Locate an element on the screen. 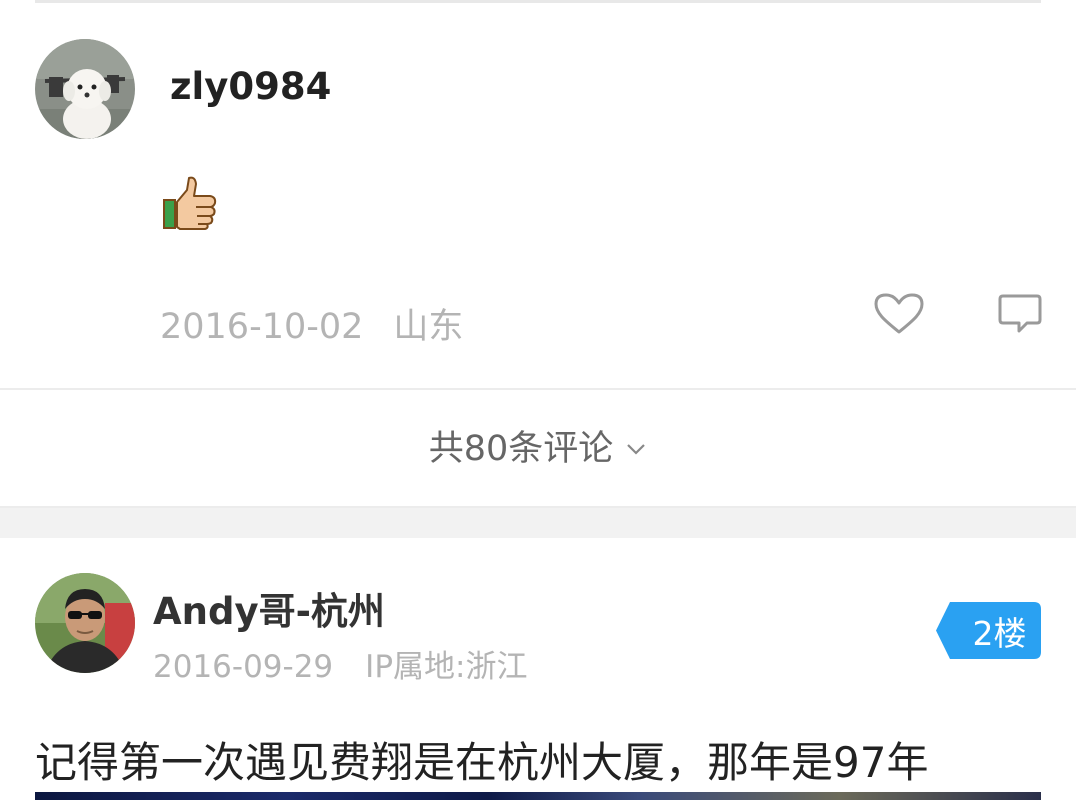 This screenshot has height=800, width=1076. avatar-man-image is located at coordinates (85, 623).